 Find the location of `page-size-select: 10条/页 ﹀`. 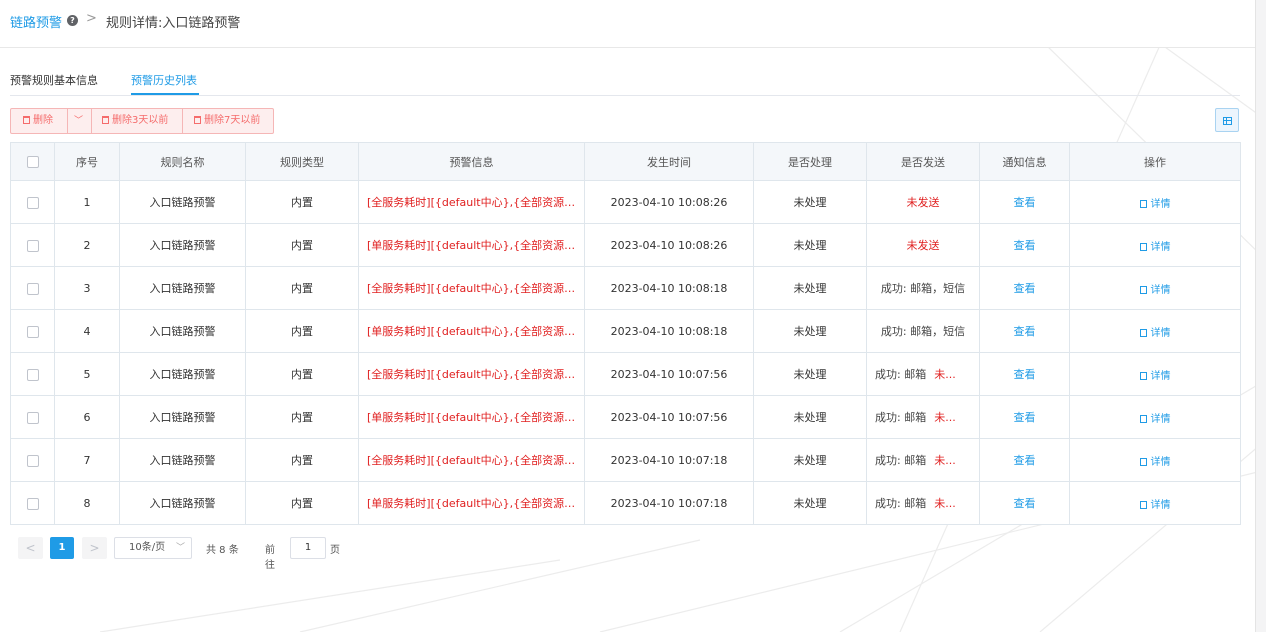

page-size-select: 10条/页 ﹀ is located at coordinates (153, 548).